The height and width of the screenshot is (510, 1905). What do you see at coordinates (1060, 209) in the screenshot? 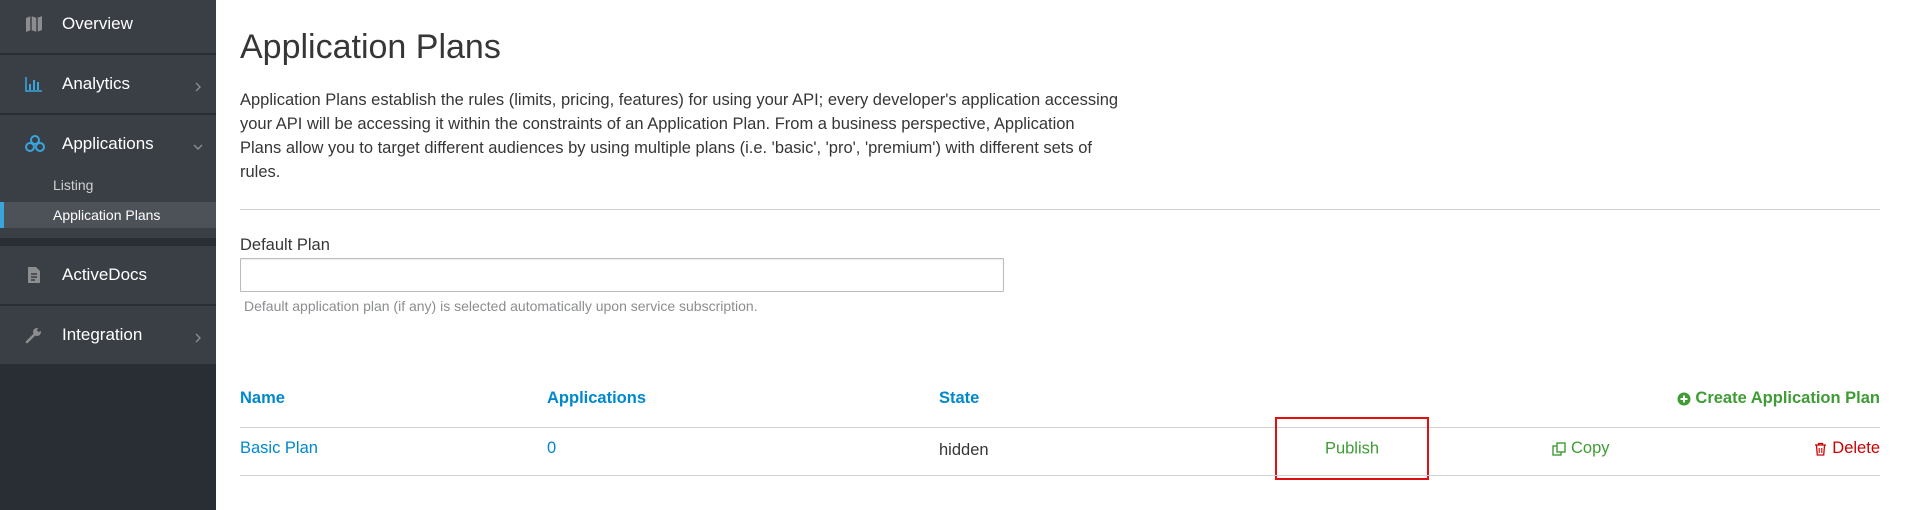
I see `divider` at bounding box center [1060, 209].